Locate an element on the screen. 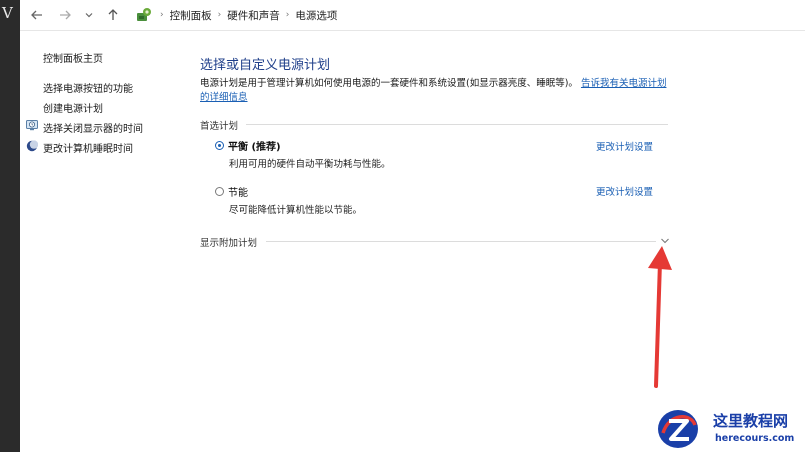  back-button is located at coordinates (37, 15).